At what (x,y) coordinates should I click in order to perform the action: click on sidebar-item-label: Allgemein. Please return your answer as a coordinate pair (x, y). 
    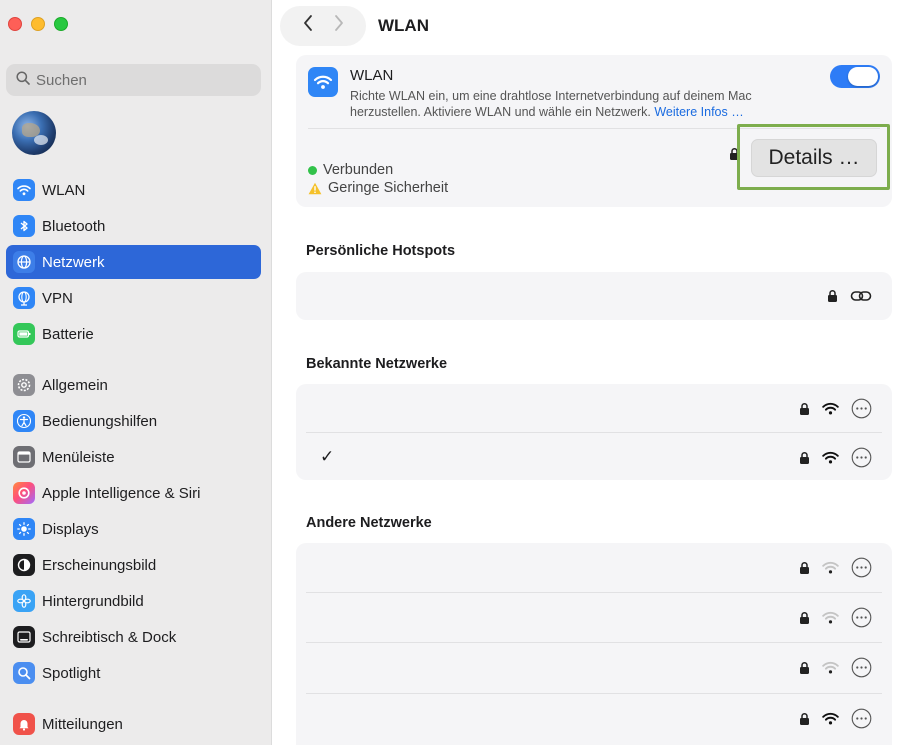
    Looking at the image, I should click on (75, 385).